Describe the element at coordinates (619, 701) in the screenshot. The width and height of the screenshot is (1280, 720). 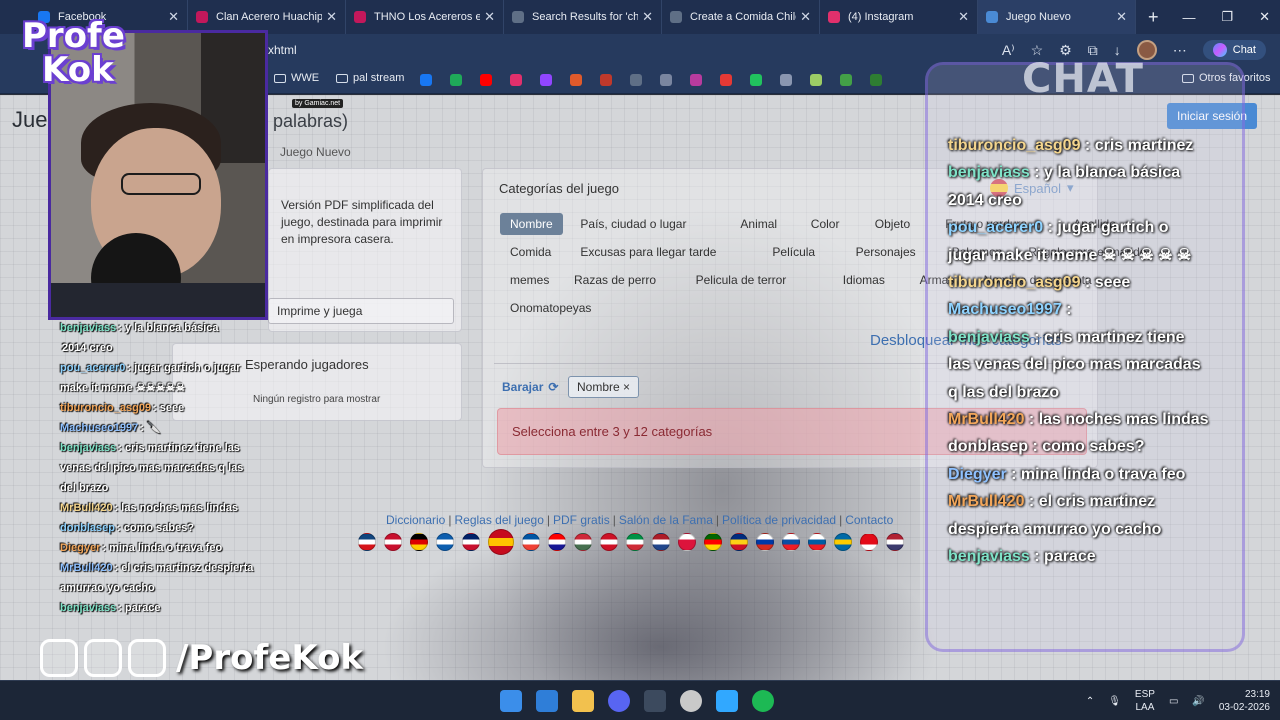
I see `discord-icon` at that location.